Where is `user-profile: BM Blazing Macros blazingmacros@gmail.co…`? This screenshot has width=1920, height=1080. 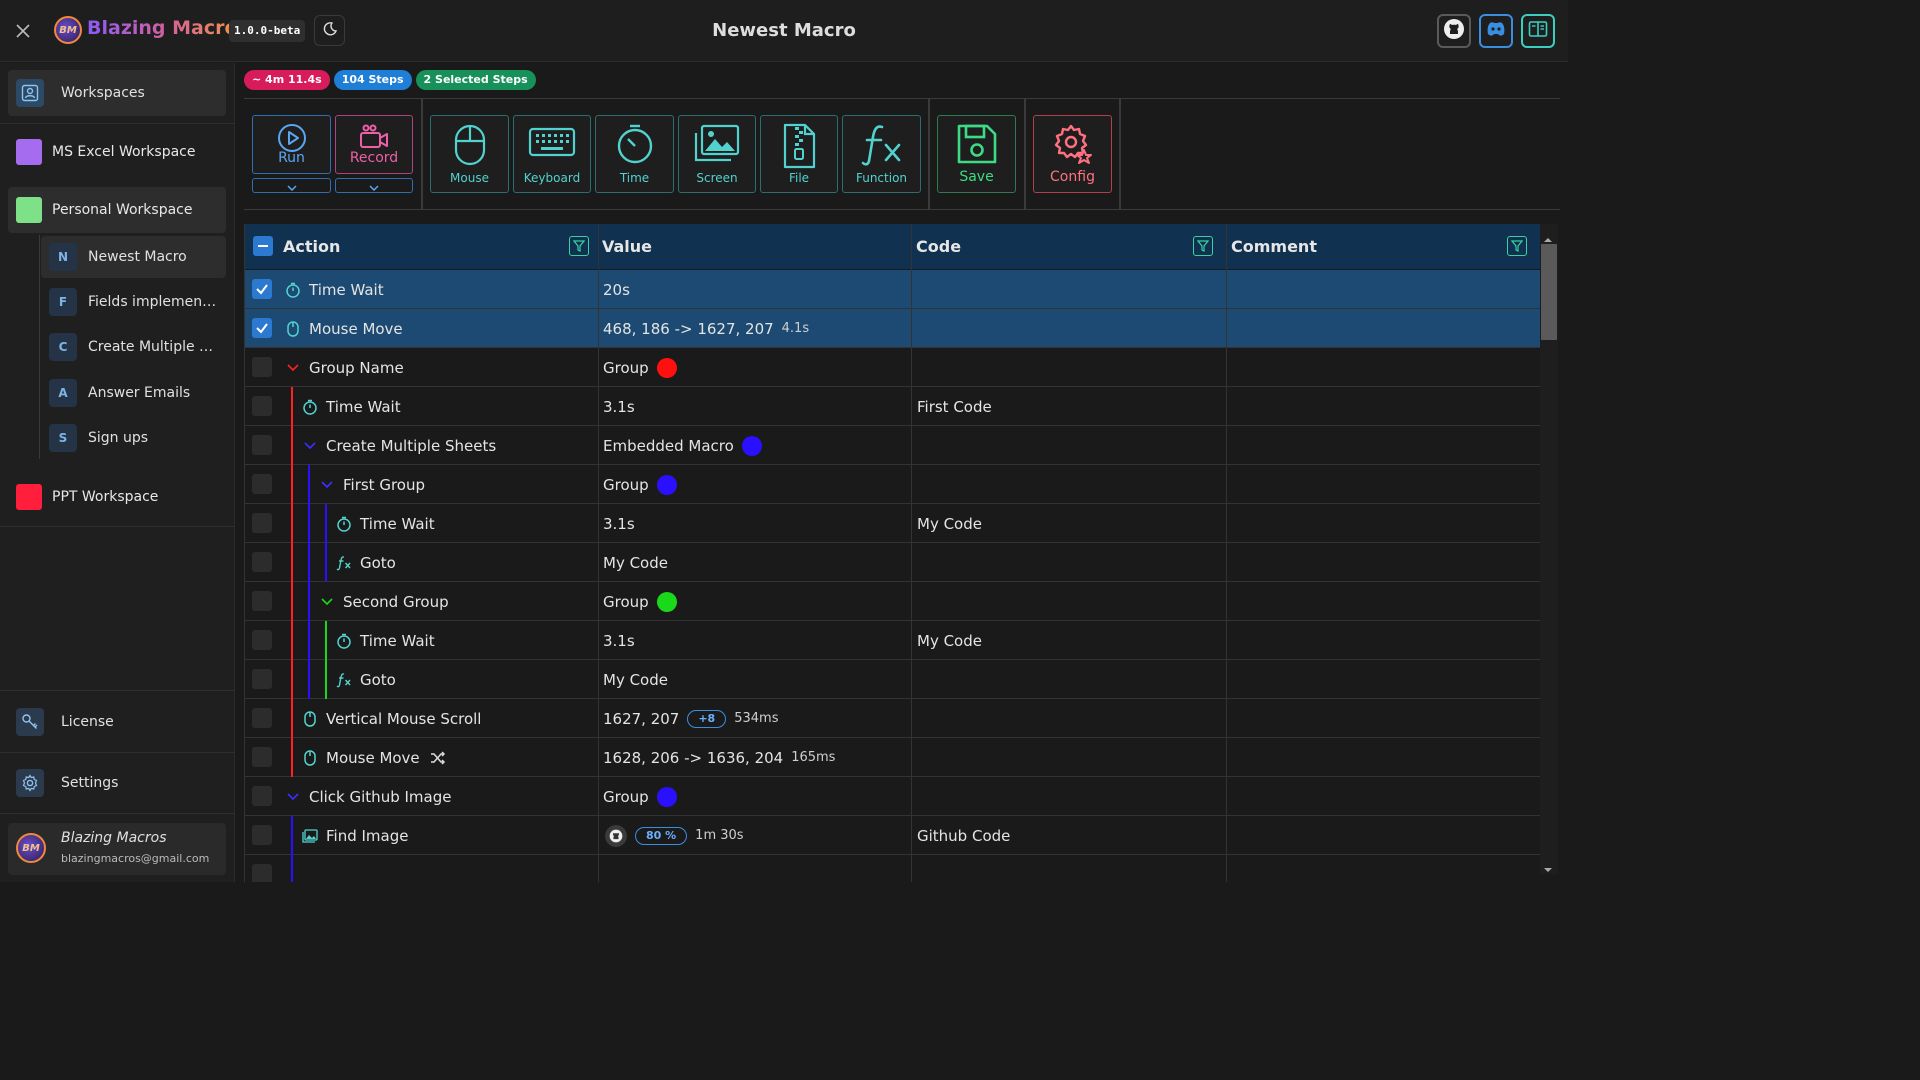 user-profile: BM Blazing Macros blazingmacros@gmail.co… is located at coordinates (117, 849).